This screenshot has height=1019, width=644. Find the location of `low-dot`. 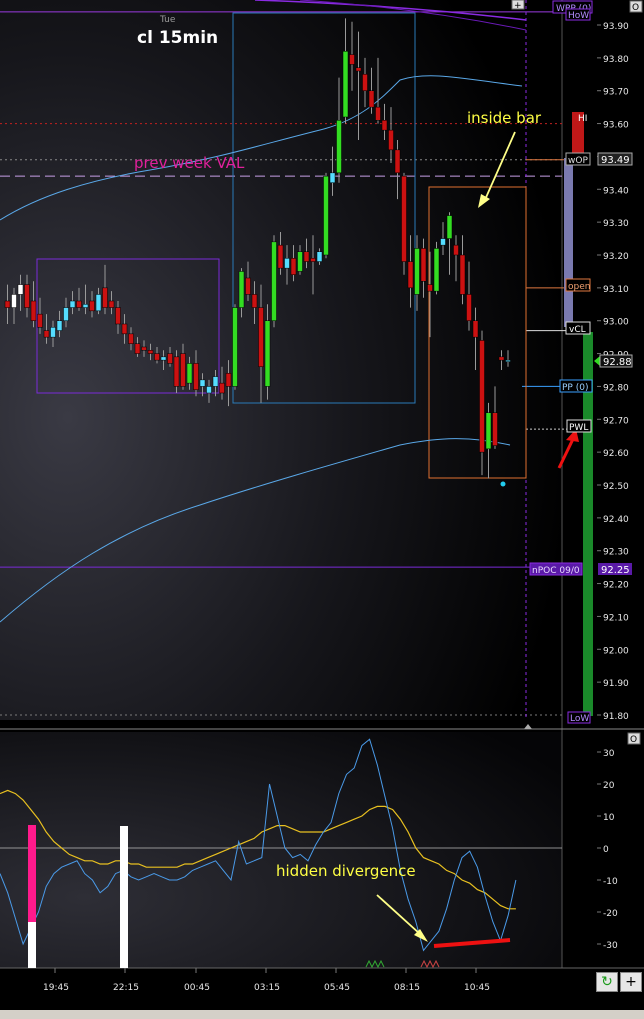

low-dot is located at coordinates (503, 484).